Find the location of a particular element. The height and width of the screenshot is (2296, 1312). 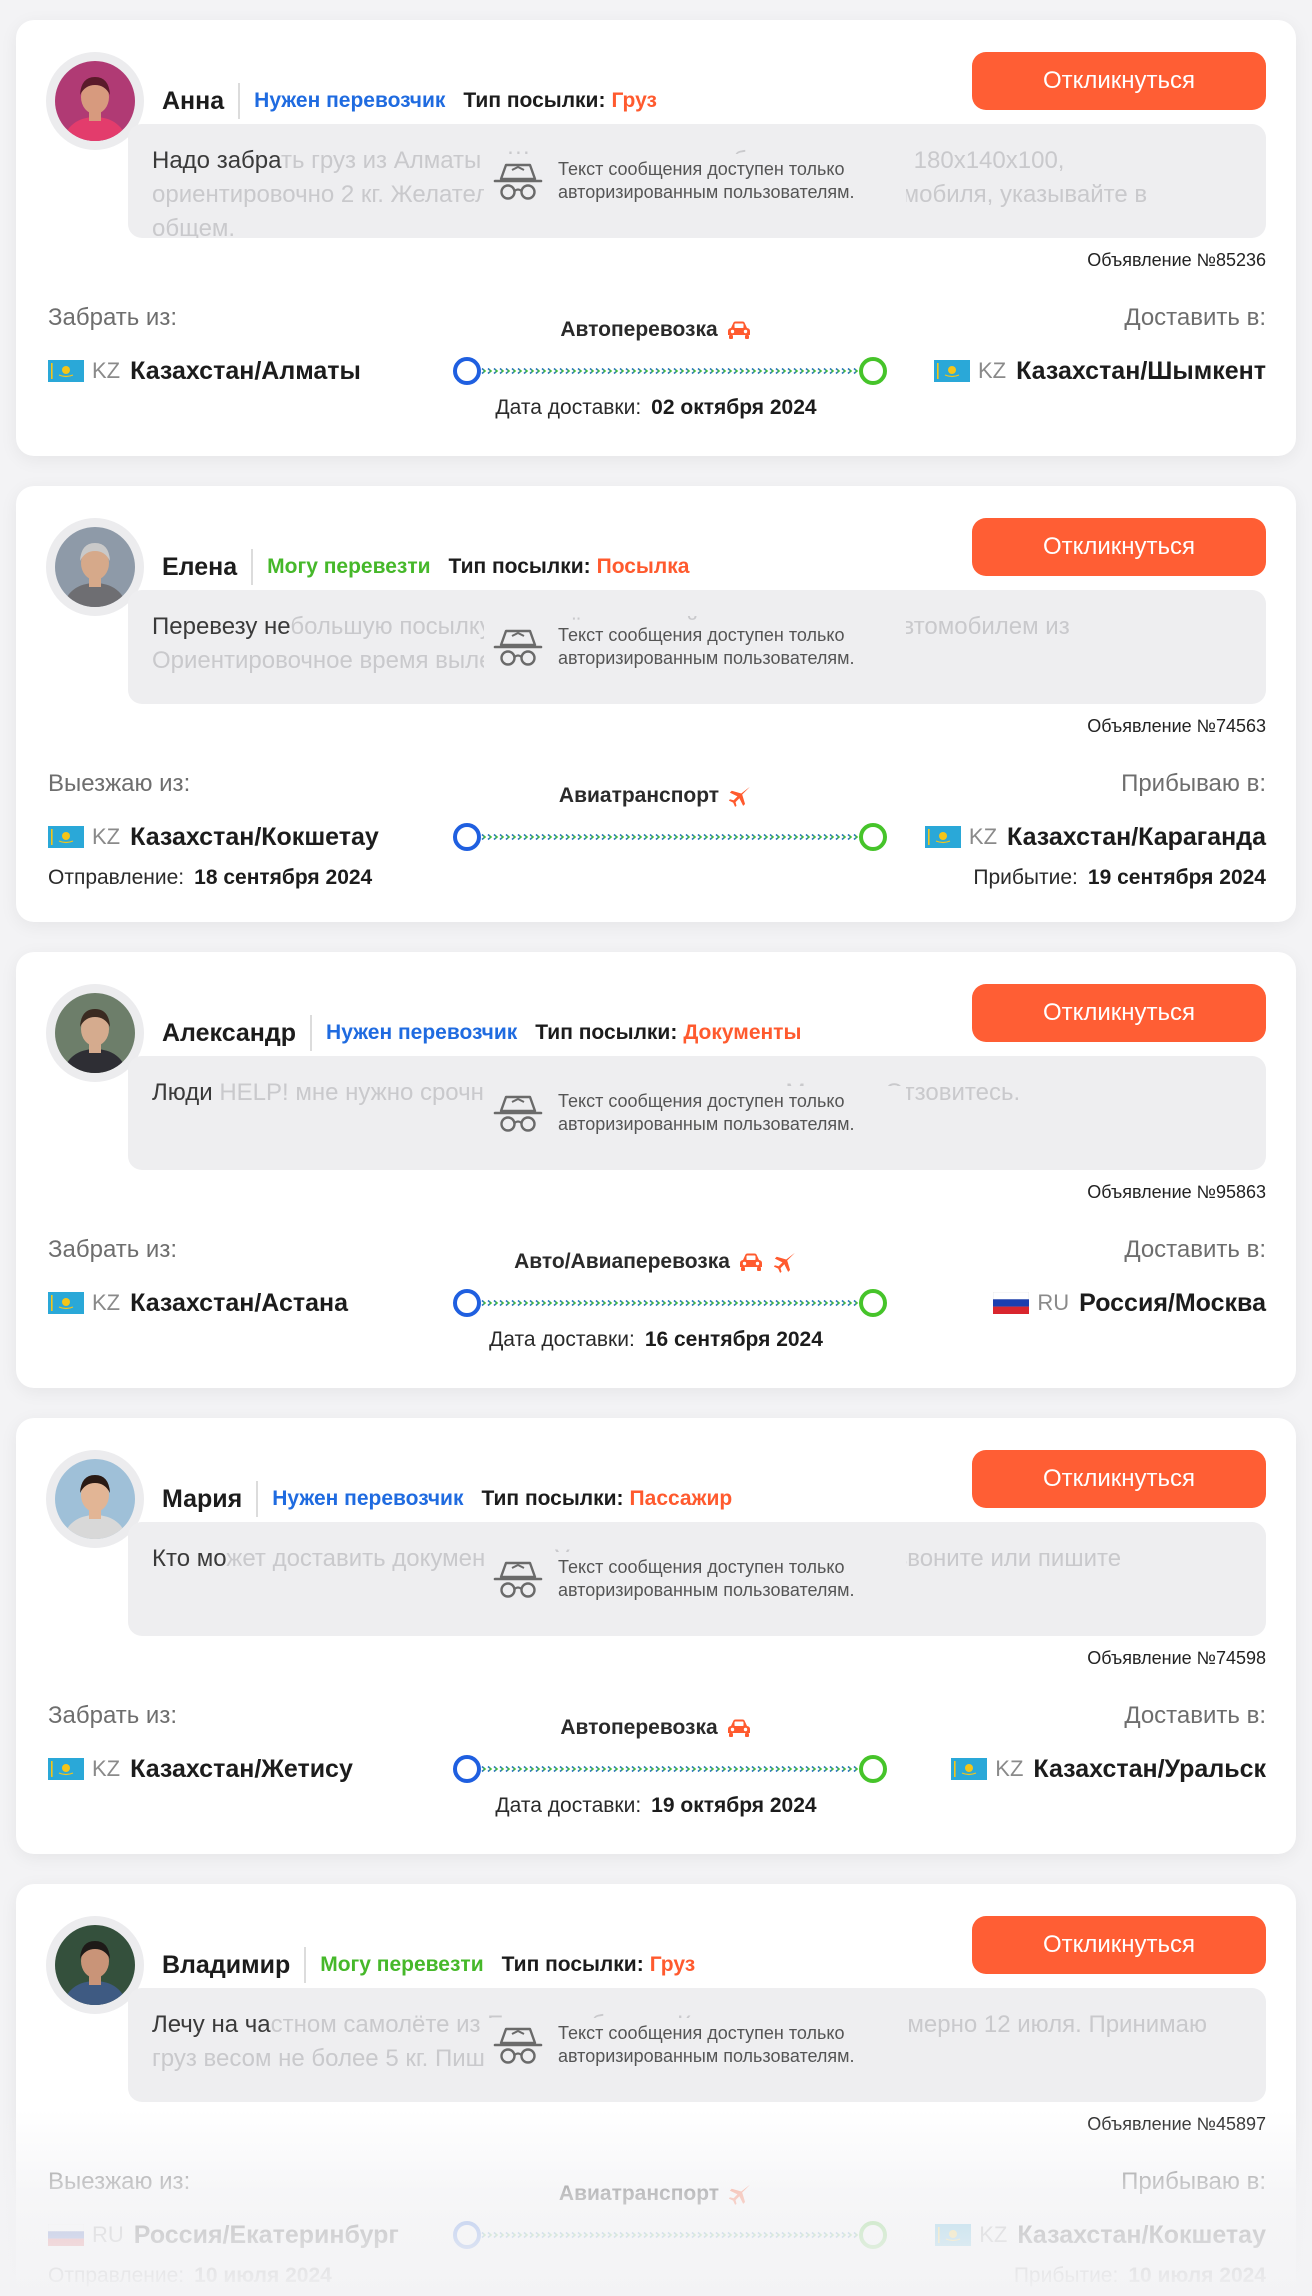

origin-country-code: RU is located at coordinates (108, 2234).